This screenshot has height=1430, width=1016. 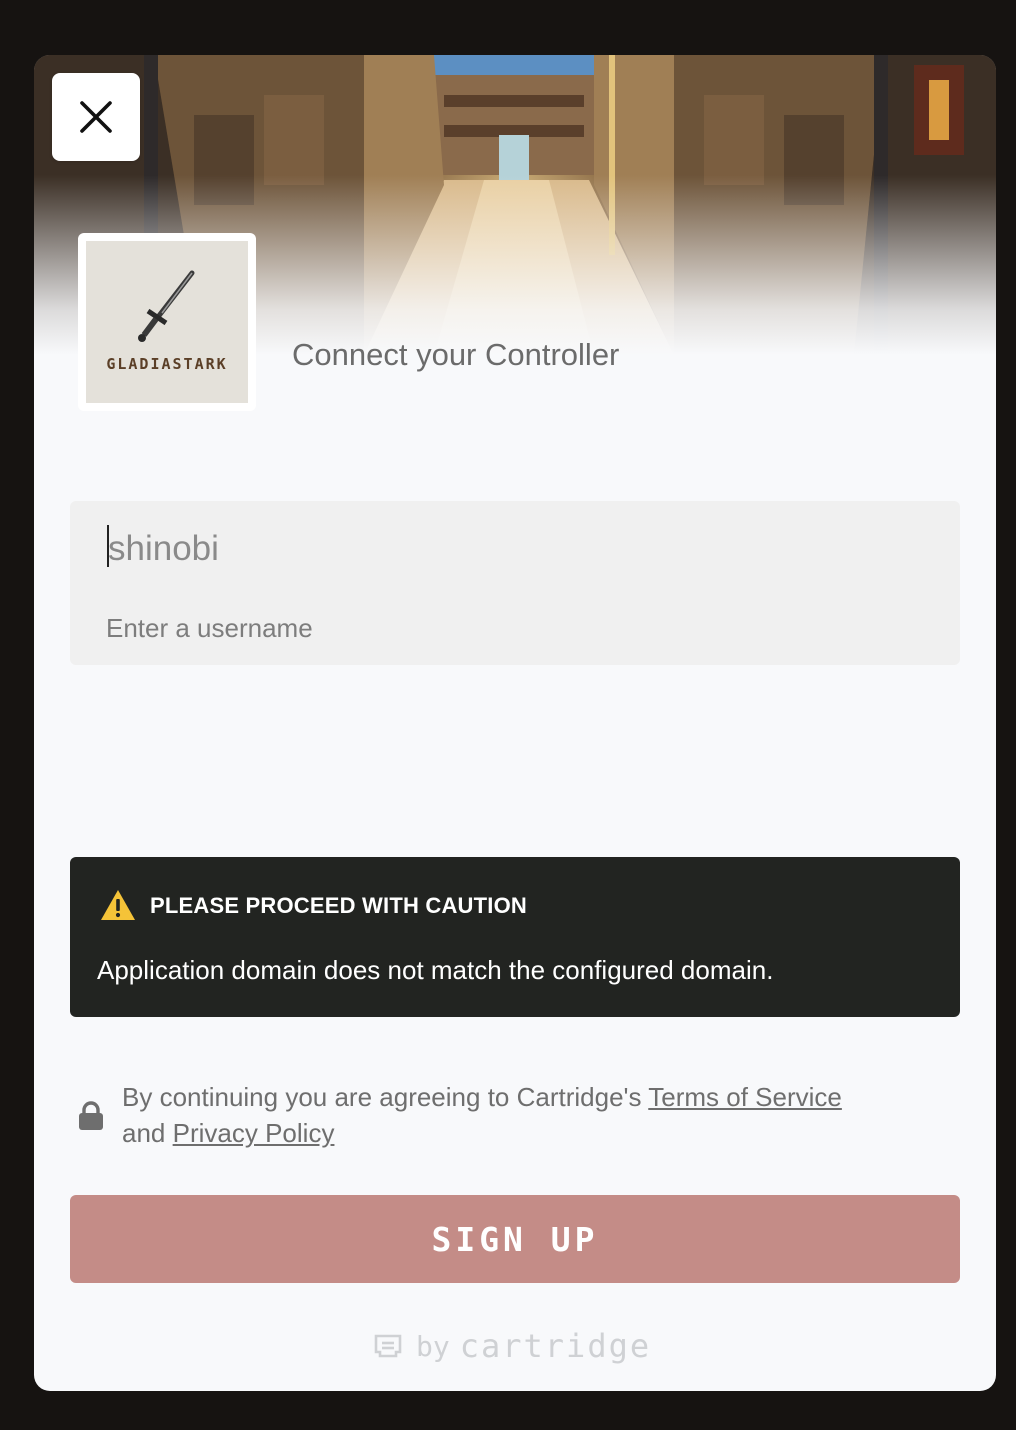 What do you see at coordinates (338, 905) in the screenshot?
I see `caution-title: PLEASE PROCEED WITH CAUTION` at bounding box center [338, 905].